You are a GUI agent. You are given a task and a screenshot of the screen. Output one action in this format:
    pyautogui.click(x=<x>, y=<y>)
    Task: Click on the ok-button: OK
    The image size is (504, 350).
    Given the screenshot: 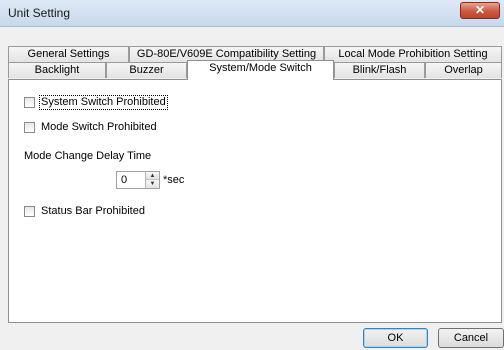 What is the action you would take?
    pyautogui.click(x=395, y=338)
    